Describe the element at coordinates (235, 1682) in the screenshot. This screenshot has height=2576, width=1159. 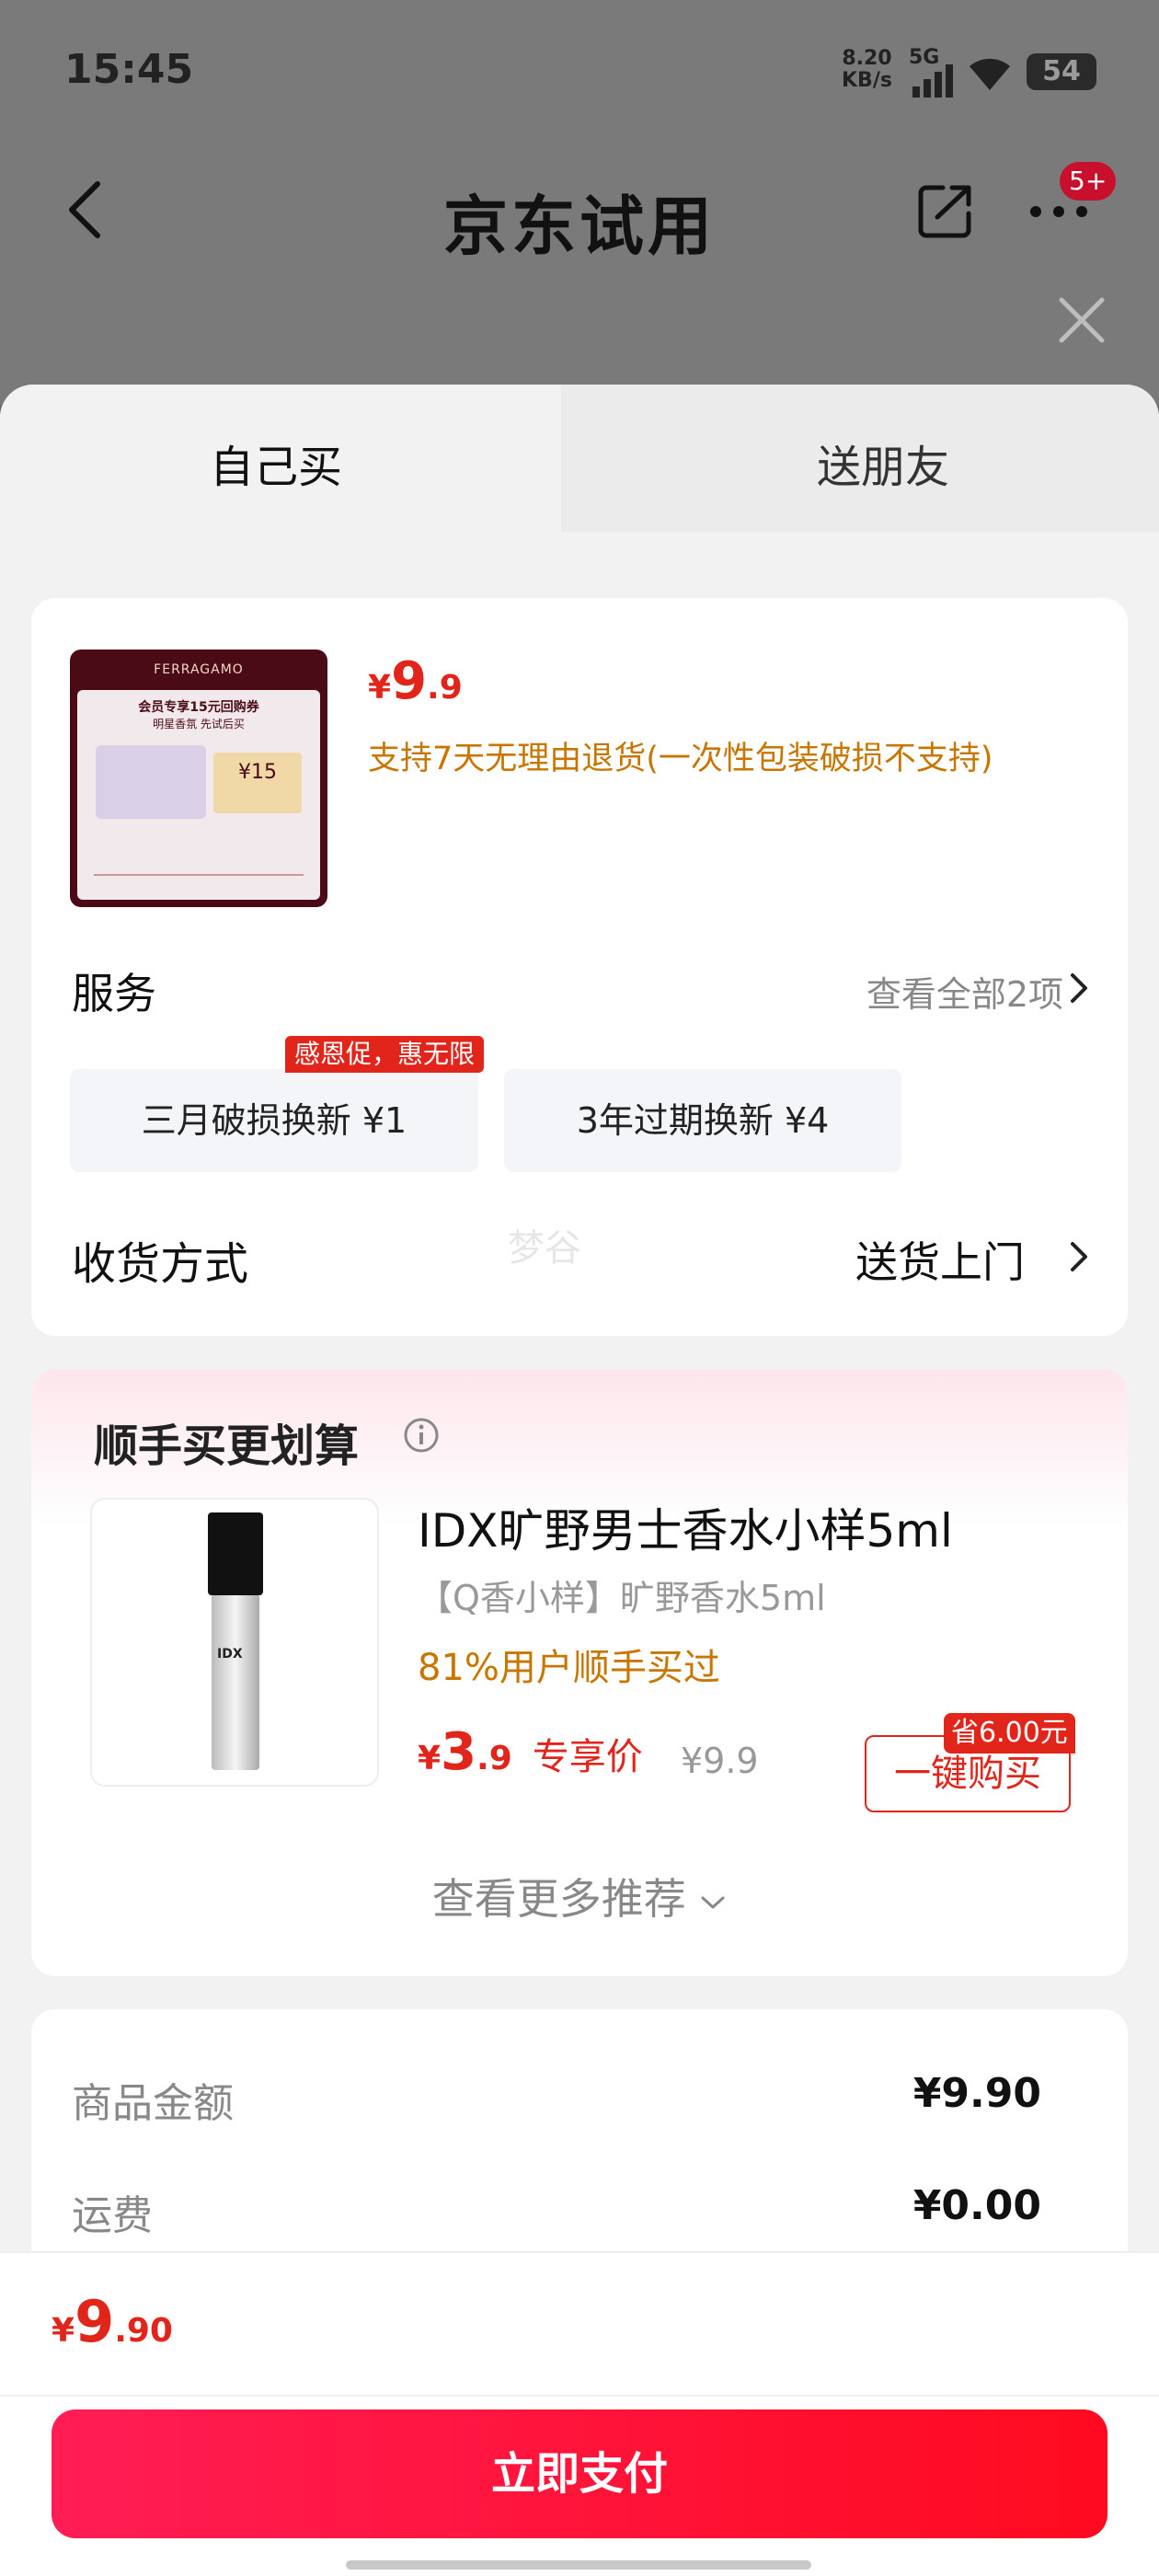
I see `bottle-body` at that location.